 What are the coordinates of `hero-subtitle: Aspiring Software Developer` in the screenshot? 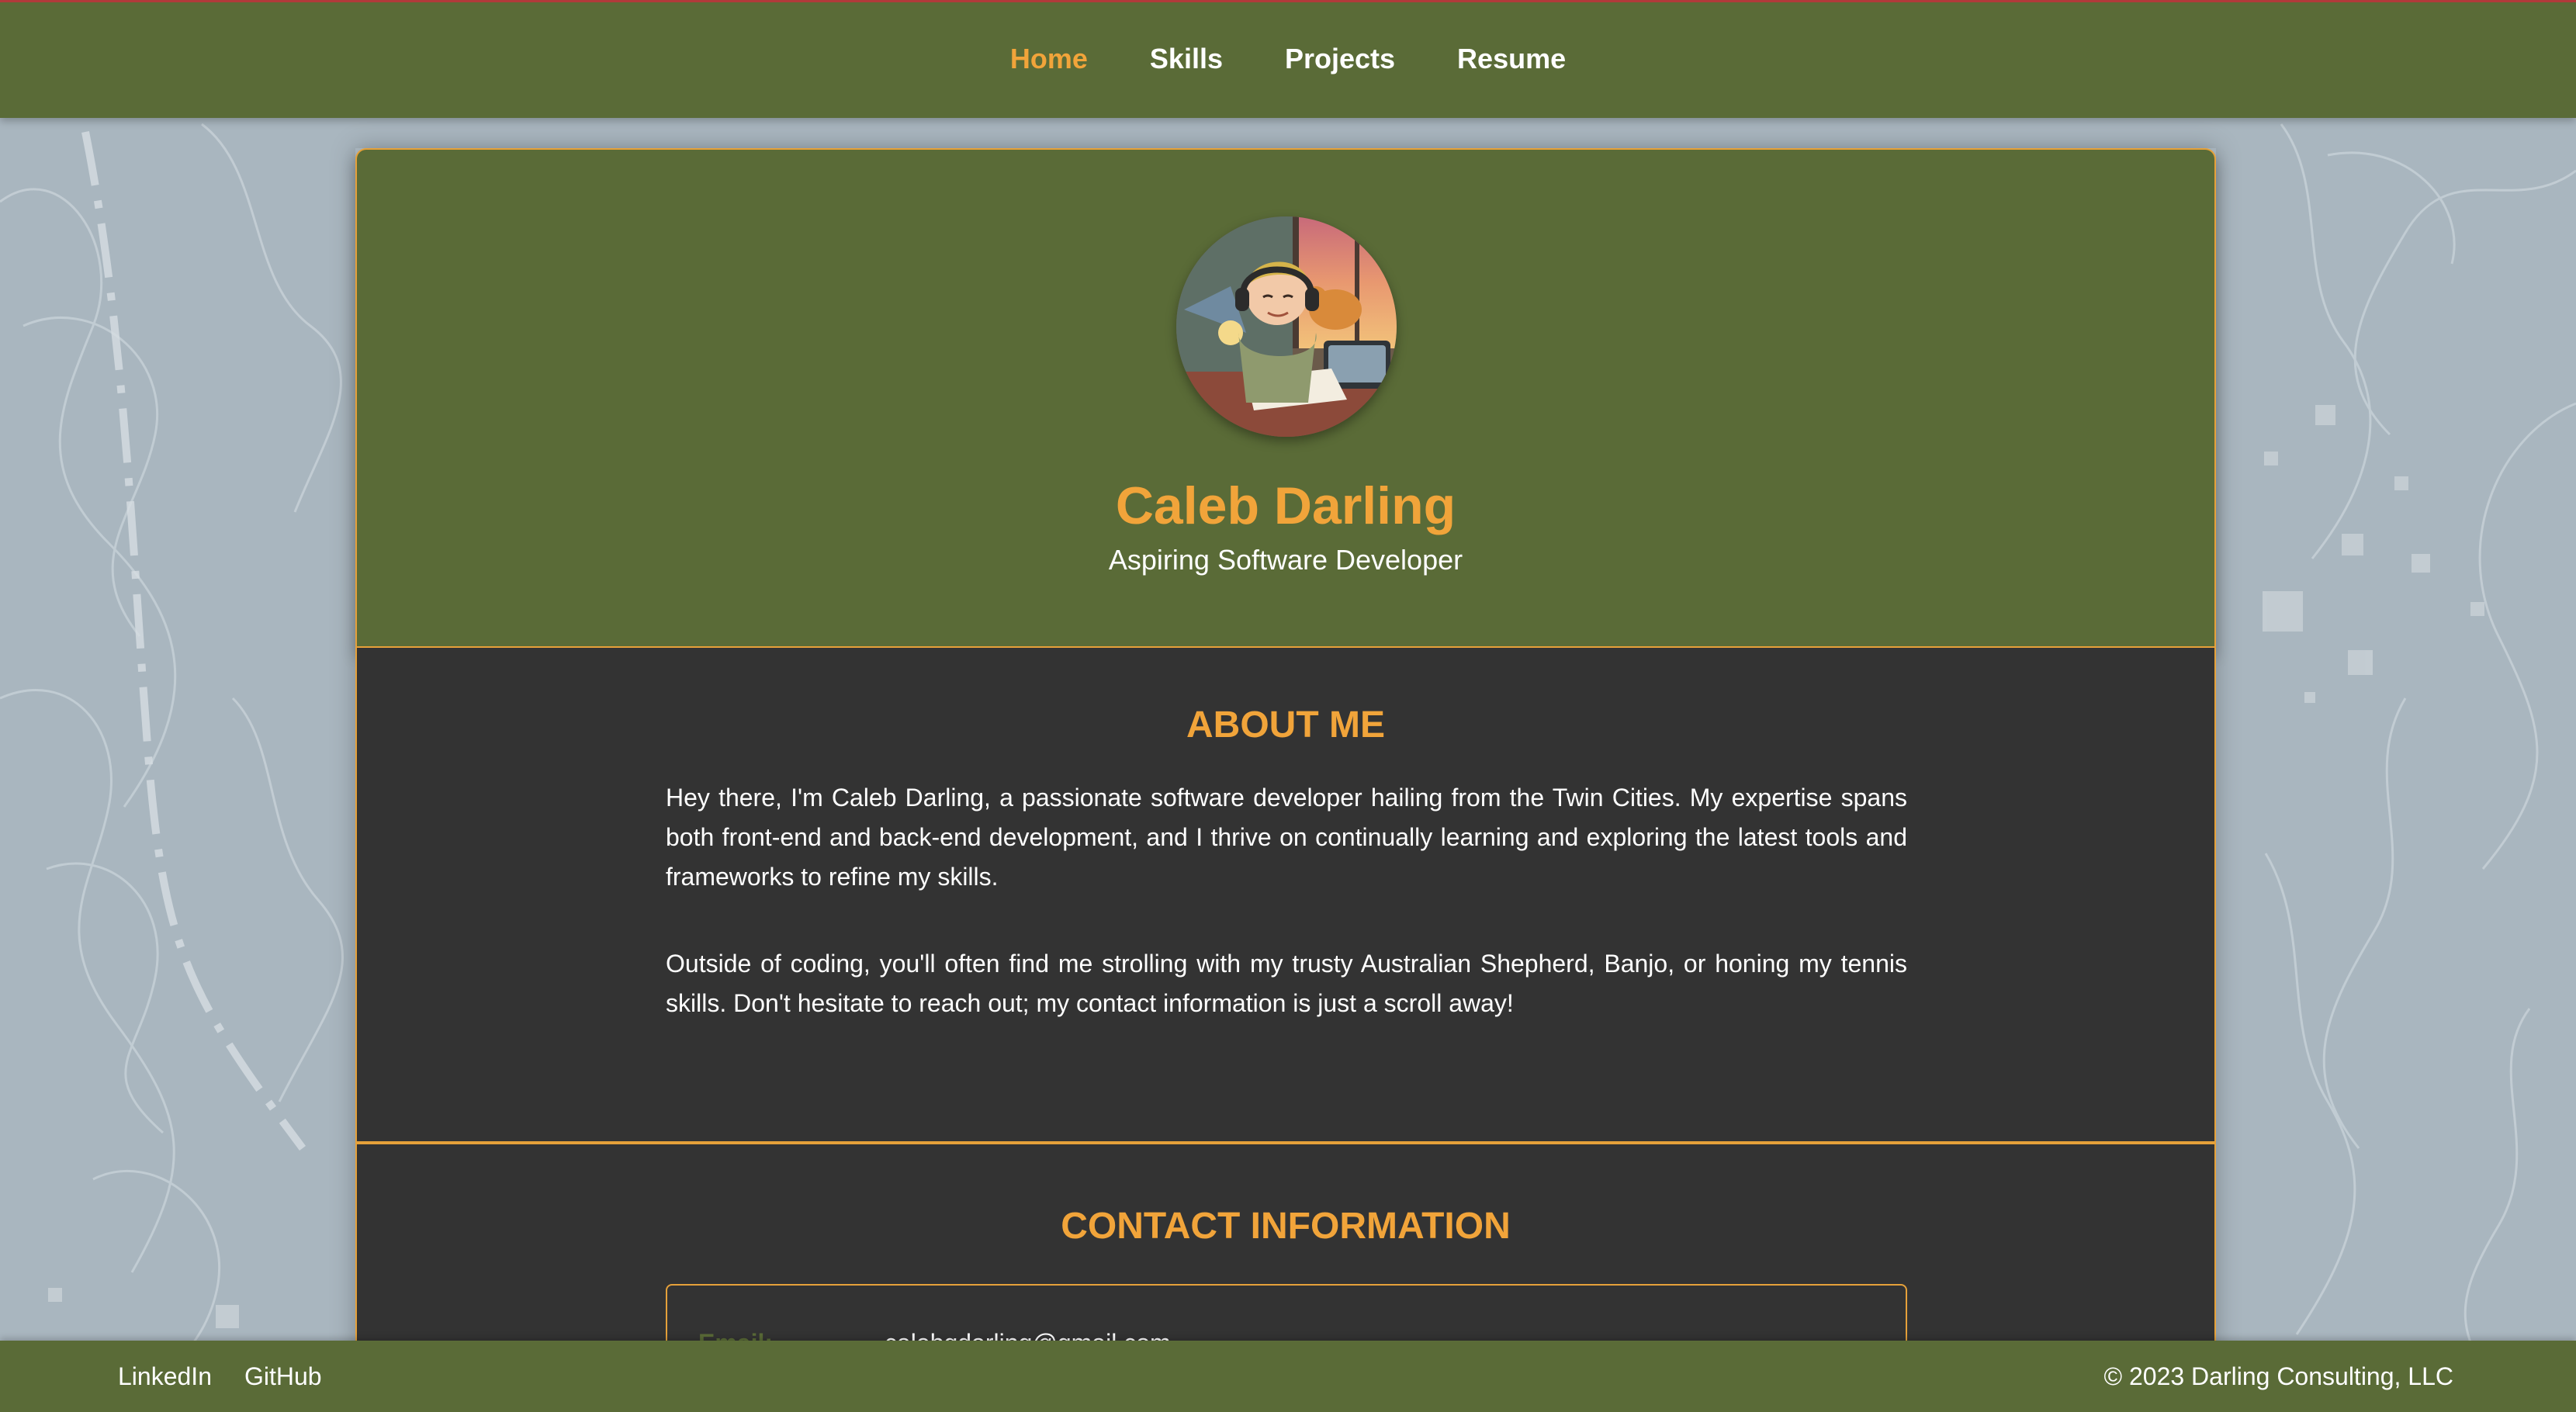 It's located at (1285, 560).